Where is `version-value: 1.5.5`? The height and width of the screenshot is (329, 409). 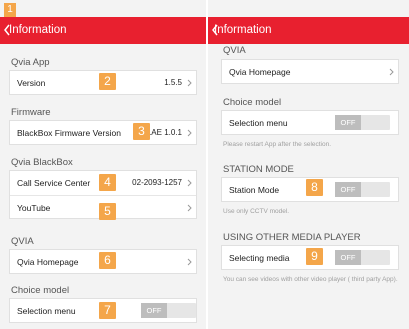 version-value: 1.5.5 is located at coordinates (173, 82).